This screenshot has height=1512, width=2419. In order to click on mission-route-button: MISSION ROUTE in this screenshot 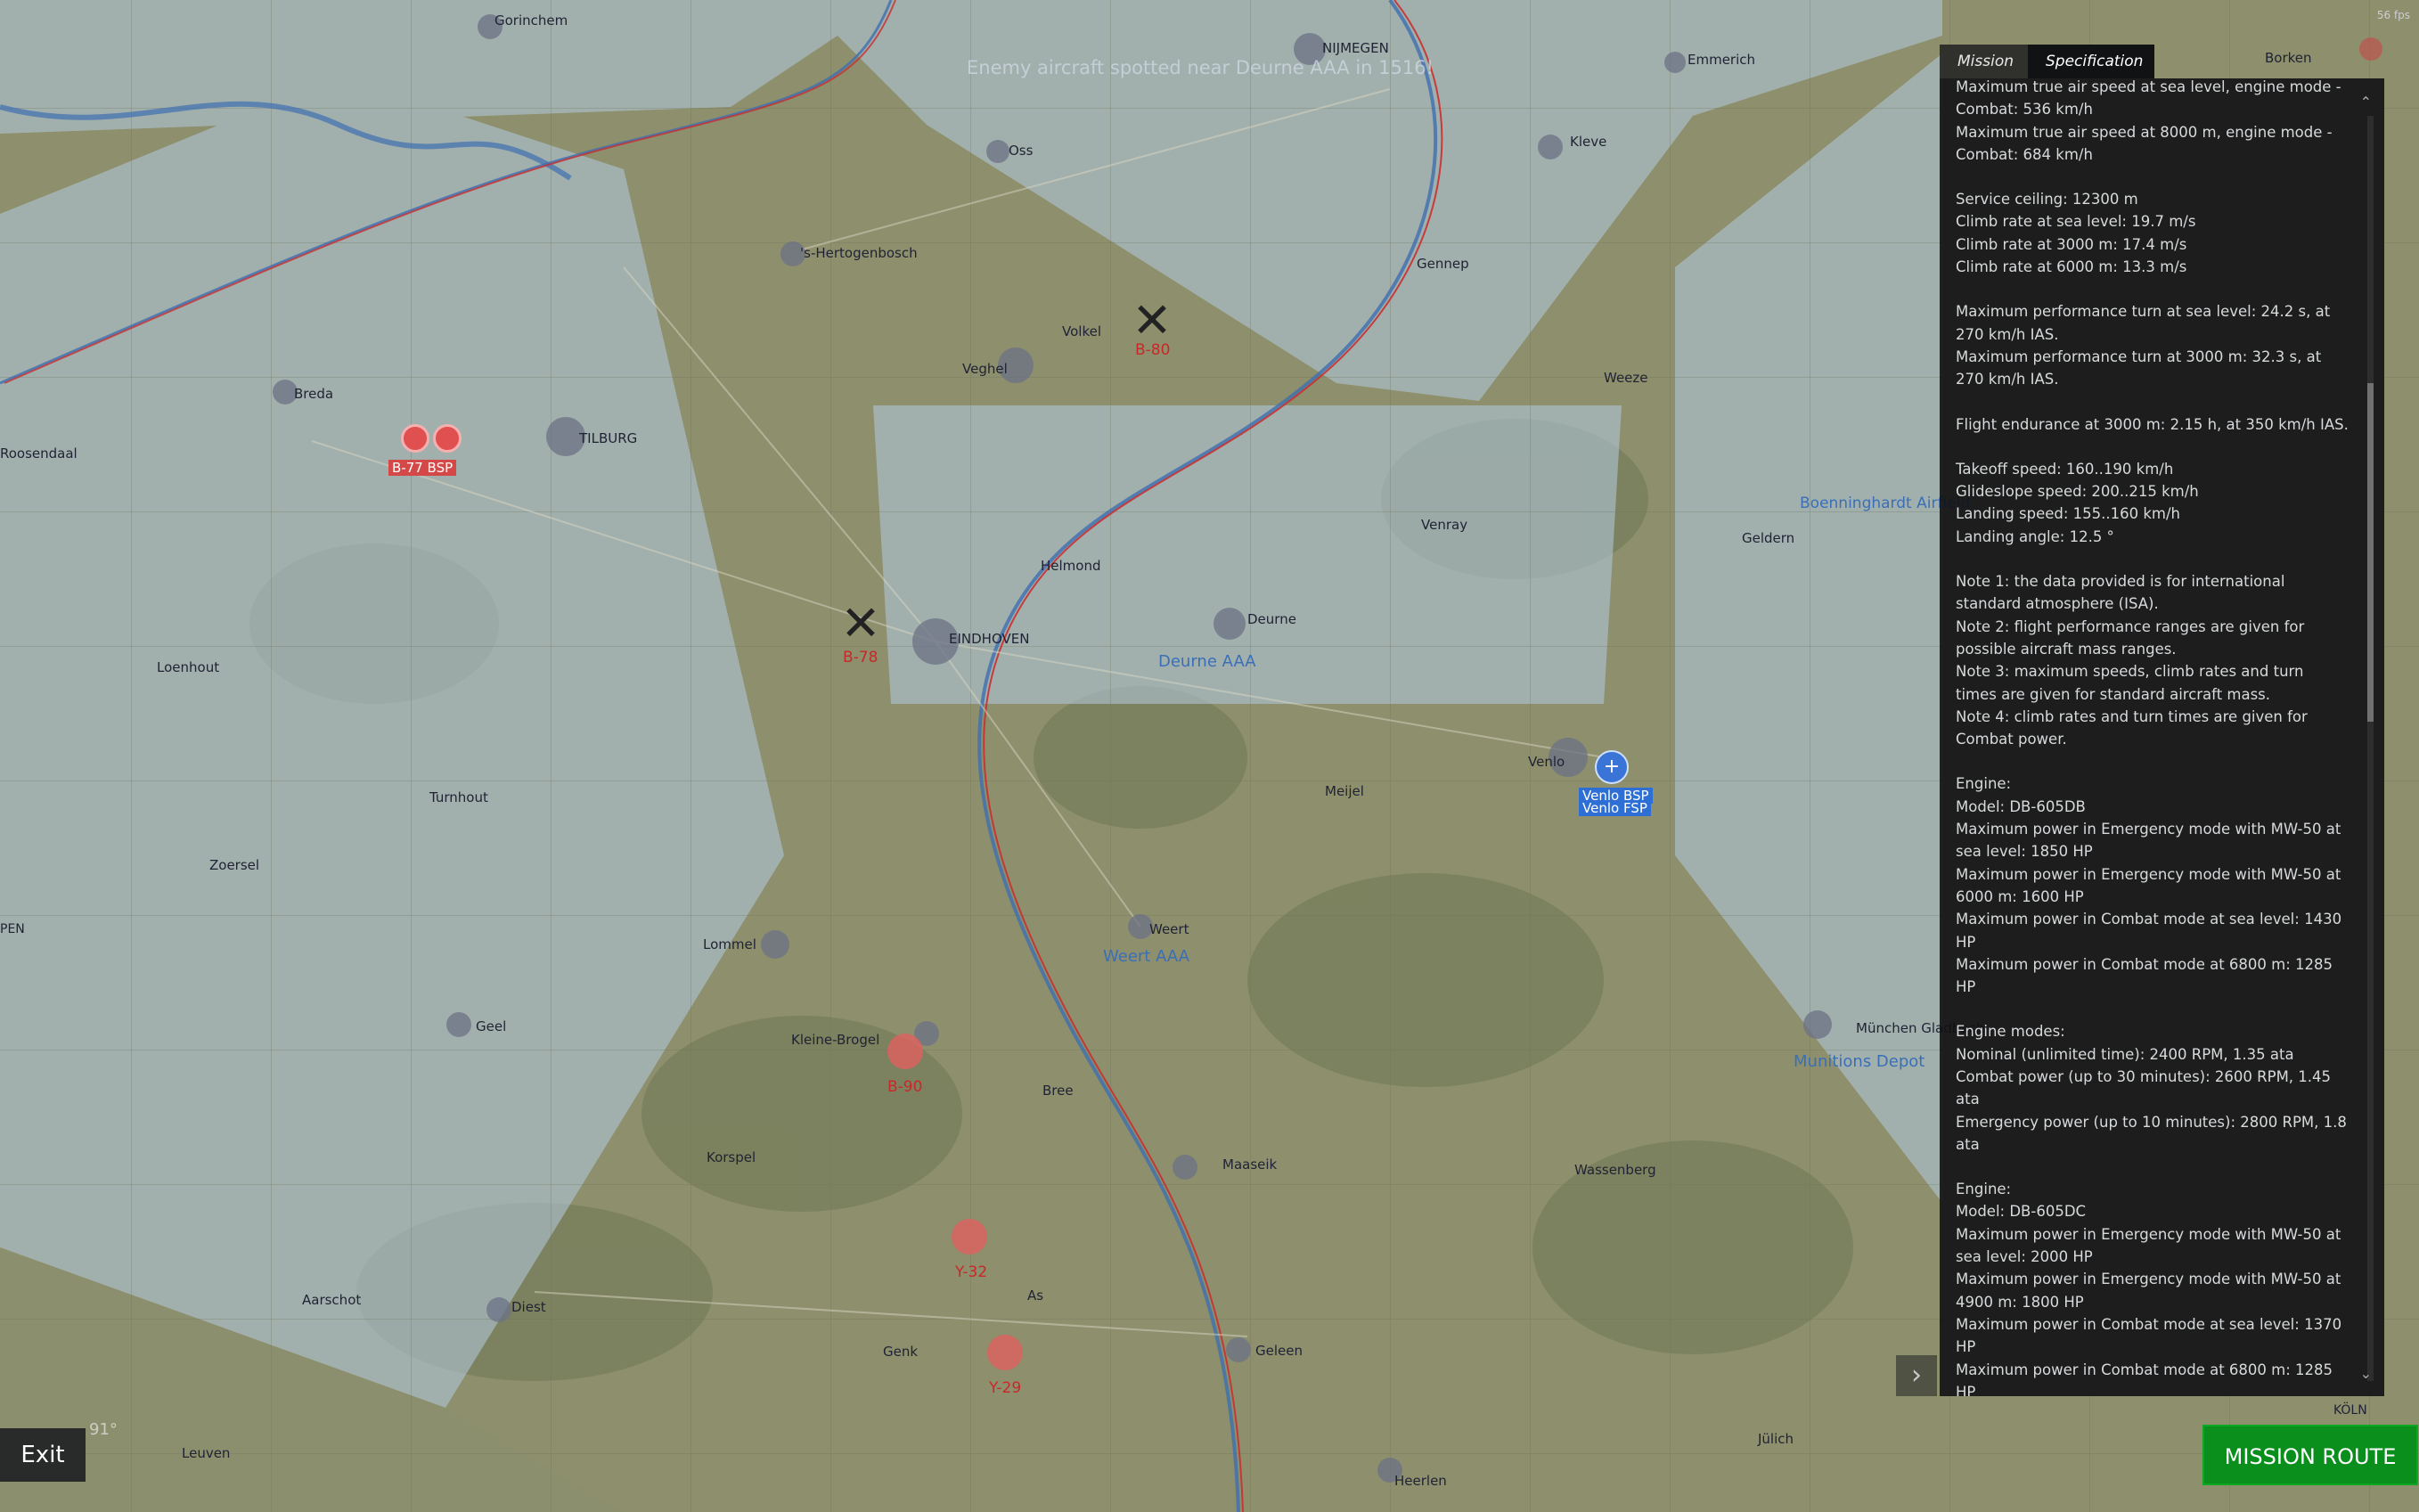, I will do `click(2310, 1455)`.